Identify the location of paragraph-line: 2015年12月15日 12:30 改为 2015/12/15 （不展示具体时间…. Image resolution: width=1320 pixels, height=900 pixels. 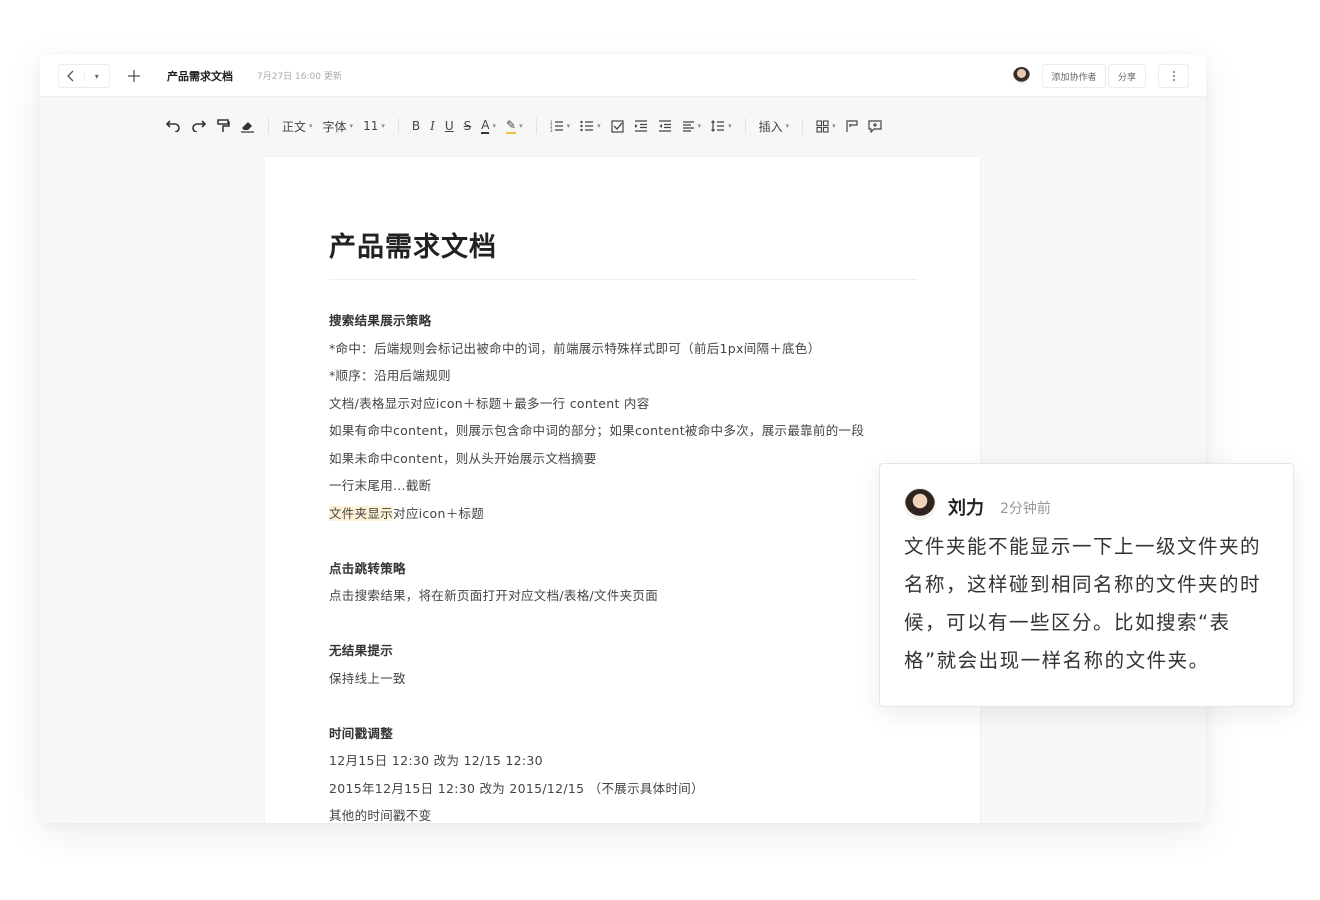
(629, 789).